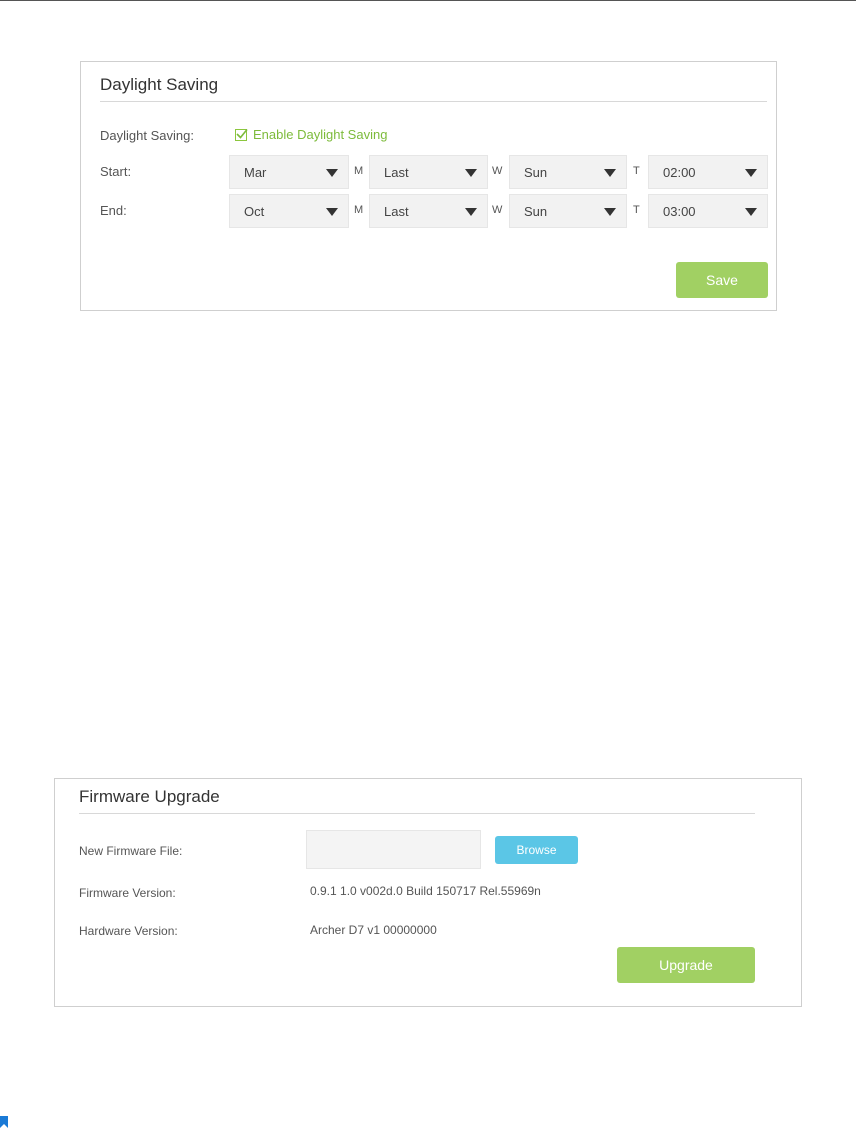 The width and height of the screenshot is (856, 1130). What do you see at coordinates (428, 172) in the screenshot?
I see `start-week-select: Last` at bounding box center [428, 172].